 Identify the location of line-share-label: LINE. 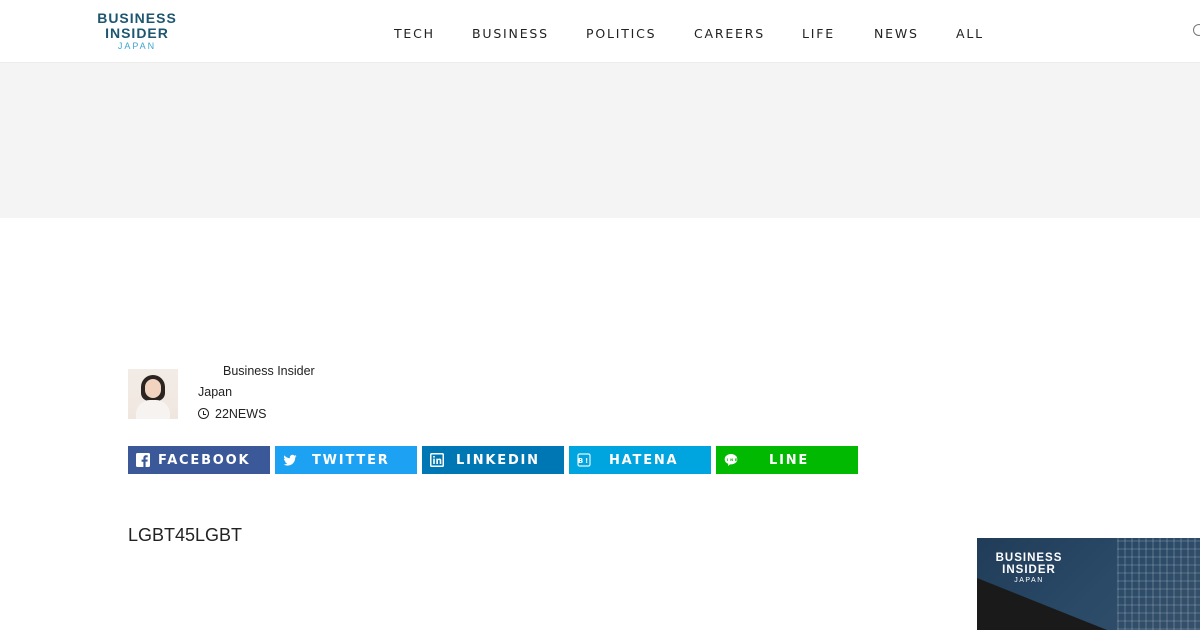
(789, 460).